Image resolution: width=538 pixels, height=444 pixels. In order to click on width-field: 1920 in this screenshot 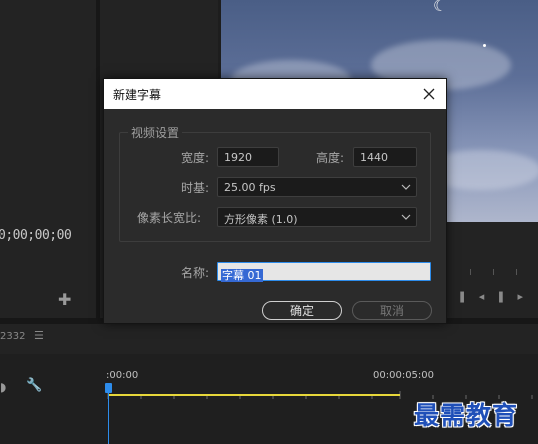, I will do `click(248, 157)`.